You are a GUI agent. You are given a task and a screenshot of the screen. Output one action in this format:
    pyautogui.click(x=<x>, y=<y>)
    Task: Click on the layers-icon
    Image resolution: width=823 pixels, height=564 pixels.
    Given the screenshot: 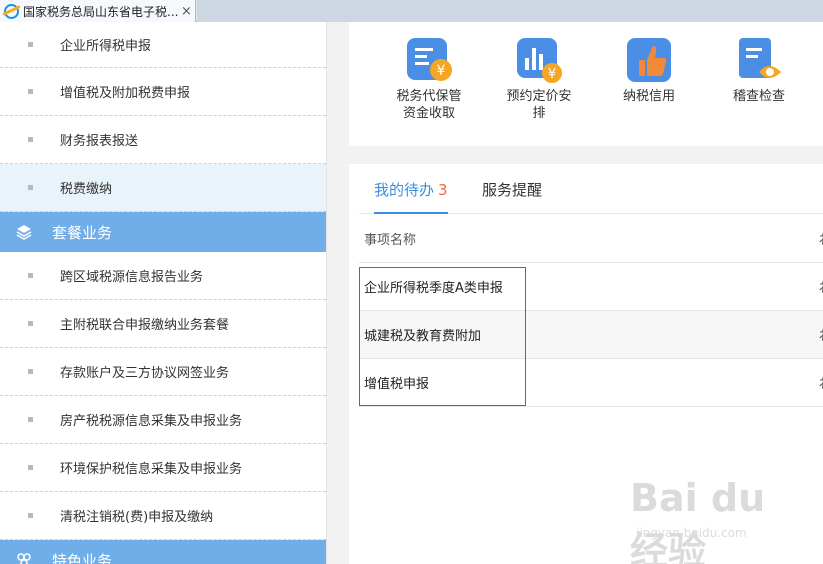 What is the action you would take?
    pyautogui.click(x=24, y=232)
    